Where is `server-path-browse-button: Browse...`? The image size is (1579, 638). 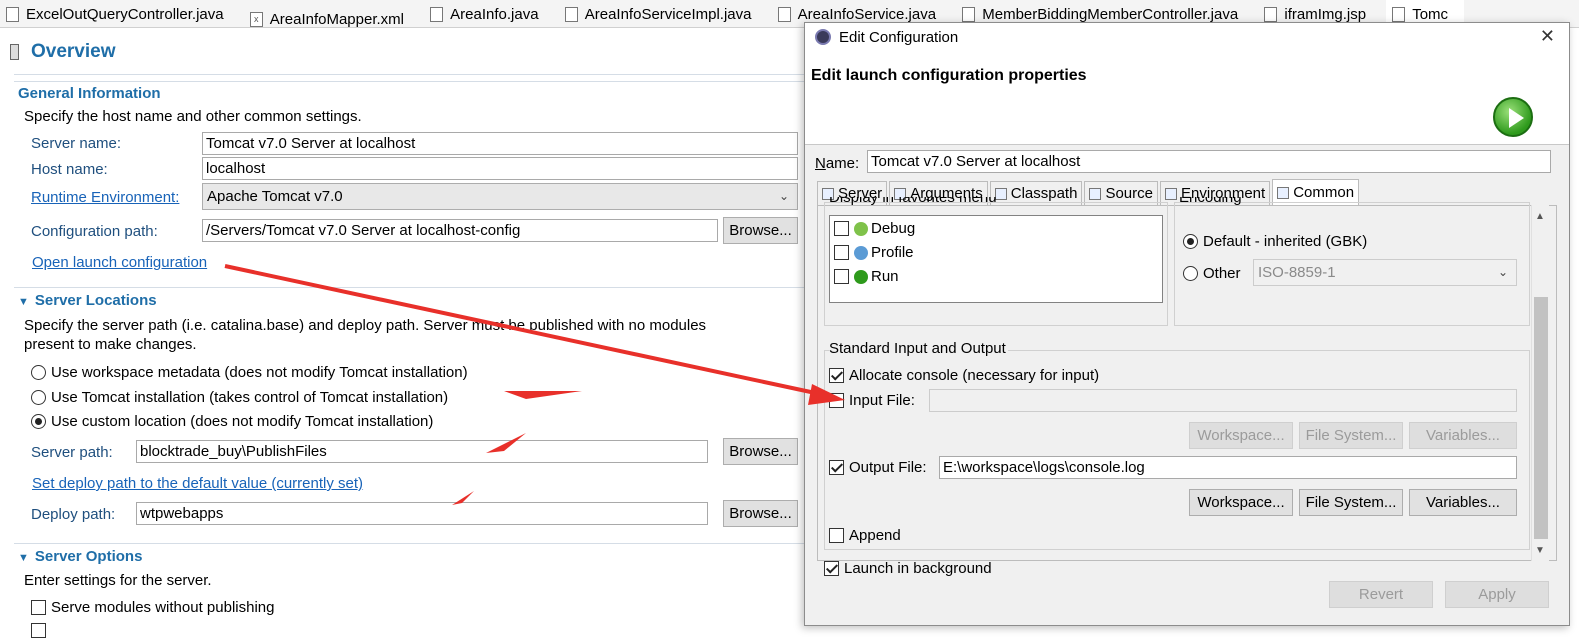 server-path-browse-button: Browse... is located at coordinates (760, 451).